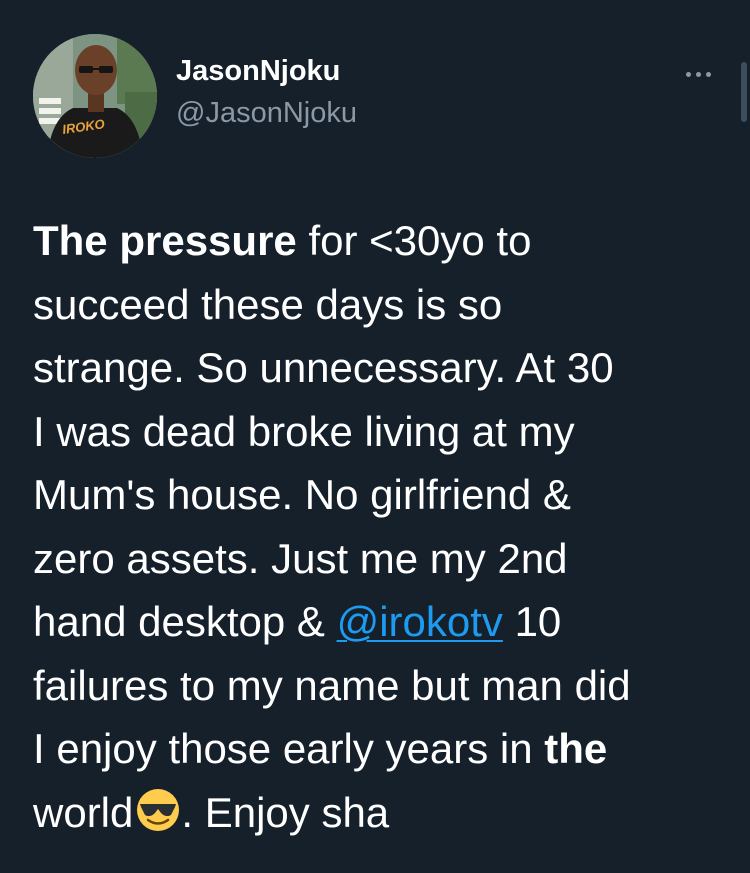 This screenshot has height=873, width=750. I want to click on avatar-photo: IROKO, so click(95, 96).